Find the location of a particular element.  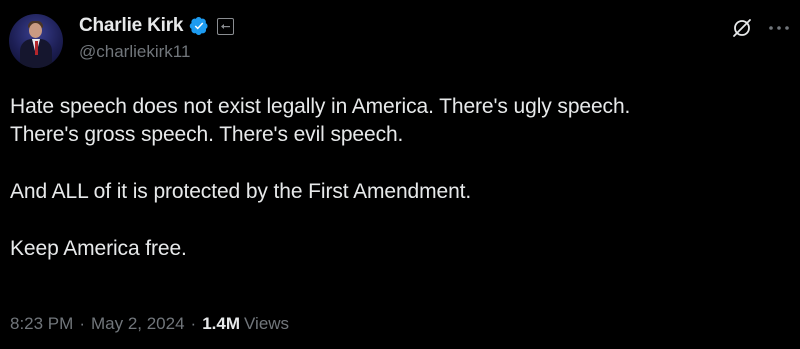

views-count: 1.4M is located at coordinates (221, 324).